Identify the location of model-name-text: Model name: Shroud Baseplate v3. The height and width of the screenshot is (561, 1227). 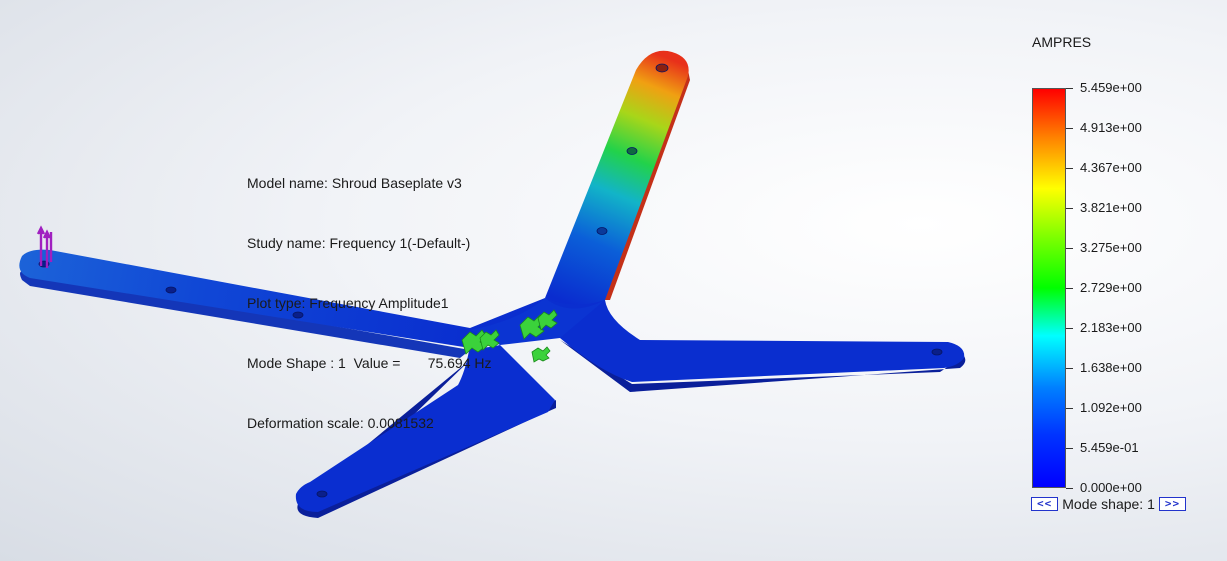
(354, 183).